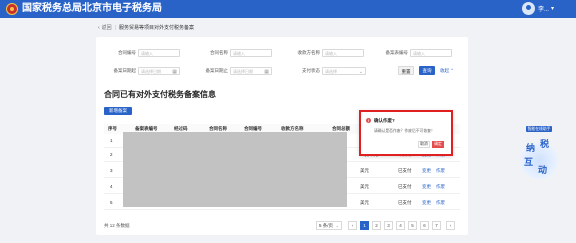 Image resolution: width=576 pixels, height=243 pixels. I want to click on confirm-message: 请确认是否作废？作废后不可恢复！, so click(404, 131).